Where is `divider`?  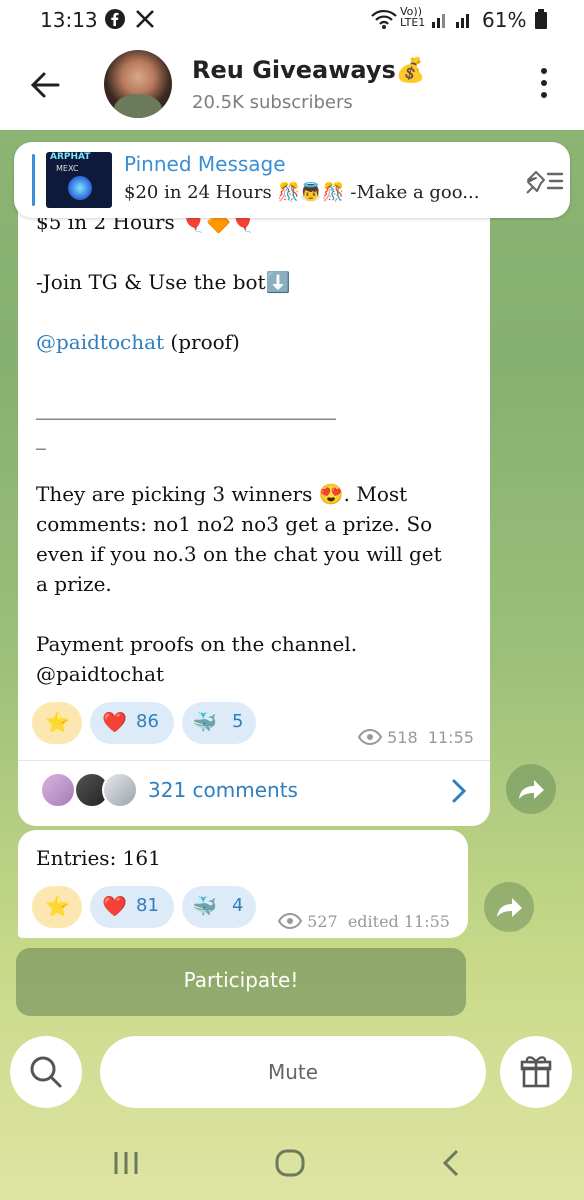 divider is located at coordinates (254, 760).